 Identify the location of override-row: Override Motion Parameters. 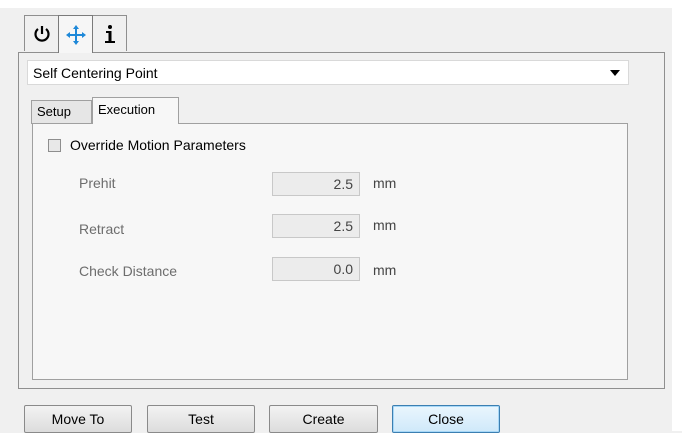
(147, 145).